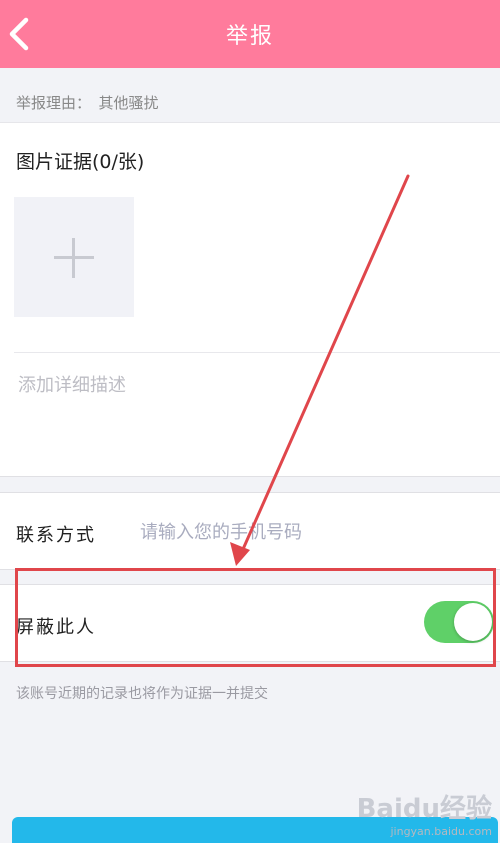 The height and width of the screenshot is (843, 500). Describe the element at coordinates (74, 257) in the screenshot. I see `add-photo-button` at that location.